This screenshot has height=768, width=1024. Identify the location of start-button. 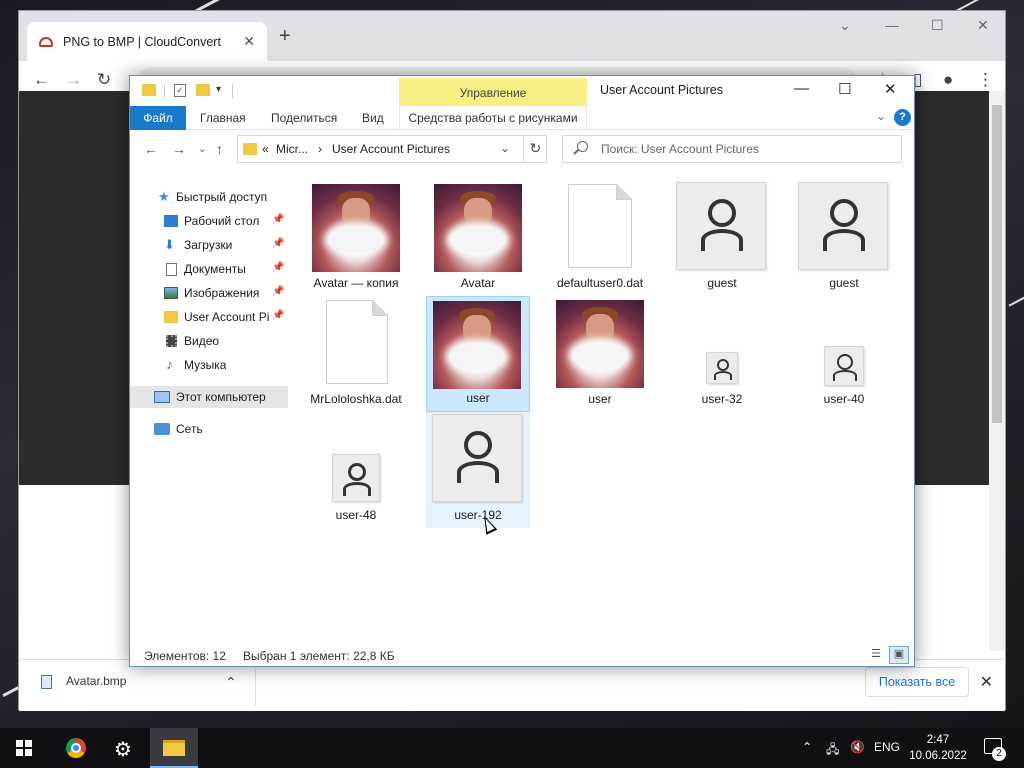
(24, 748).